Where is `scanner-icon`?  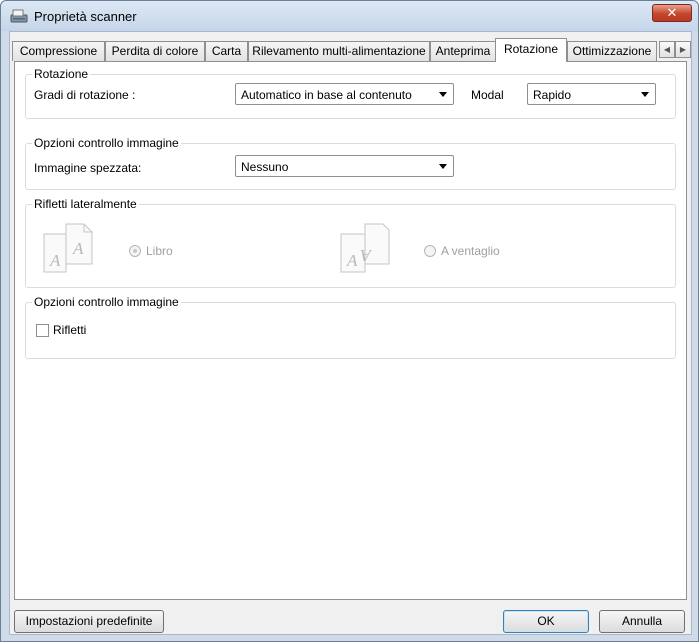 scanner-icon is located at coordinates (19, 16).